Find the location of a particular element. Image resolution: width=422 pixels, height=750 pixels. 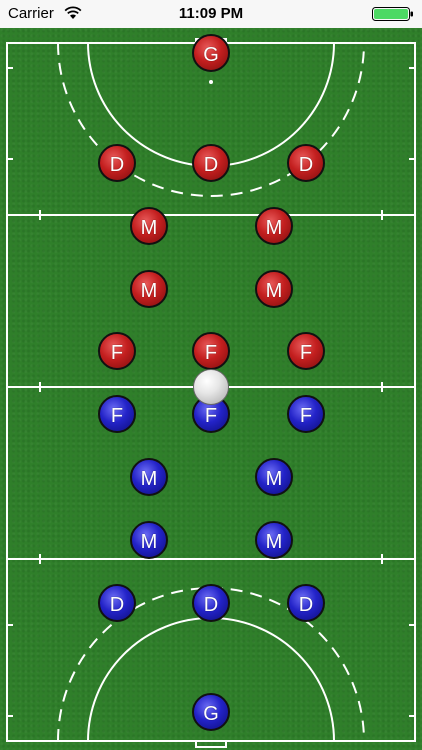

blue-defender-right: D is located at coordinates (306, 603).